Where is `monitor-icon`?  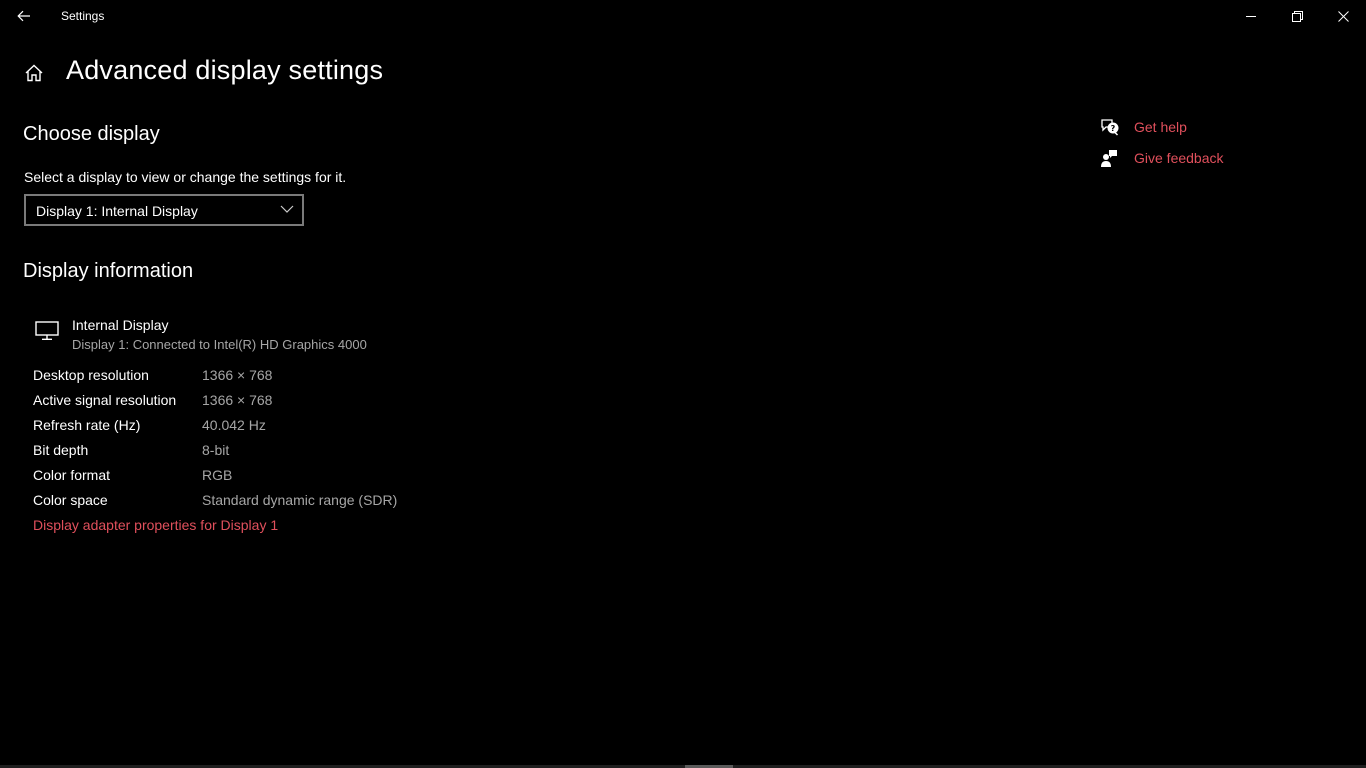 monitor-icon is located at coordinates (47, 330).